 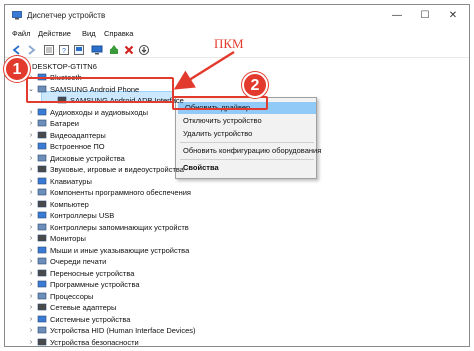 What do you see at coordinates (255, 85) in the screenshot?
I see `step-2-badge: 2` at bounding box center [255, 85].